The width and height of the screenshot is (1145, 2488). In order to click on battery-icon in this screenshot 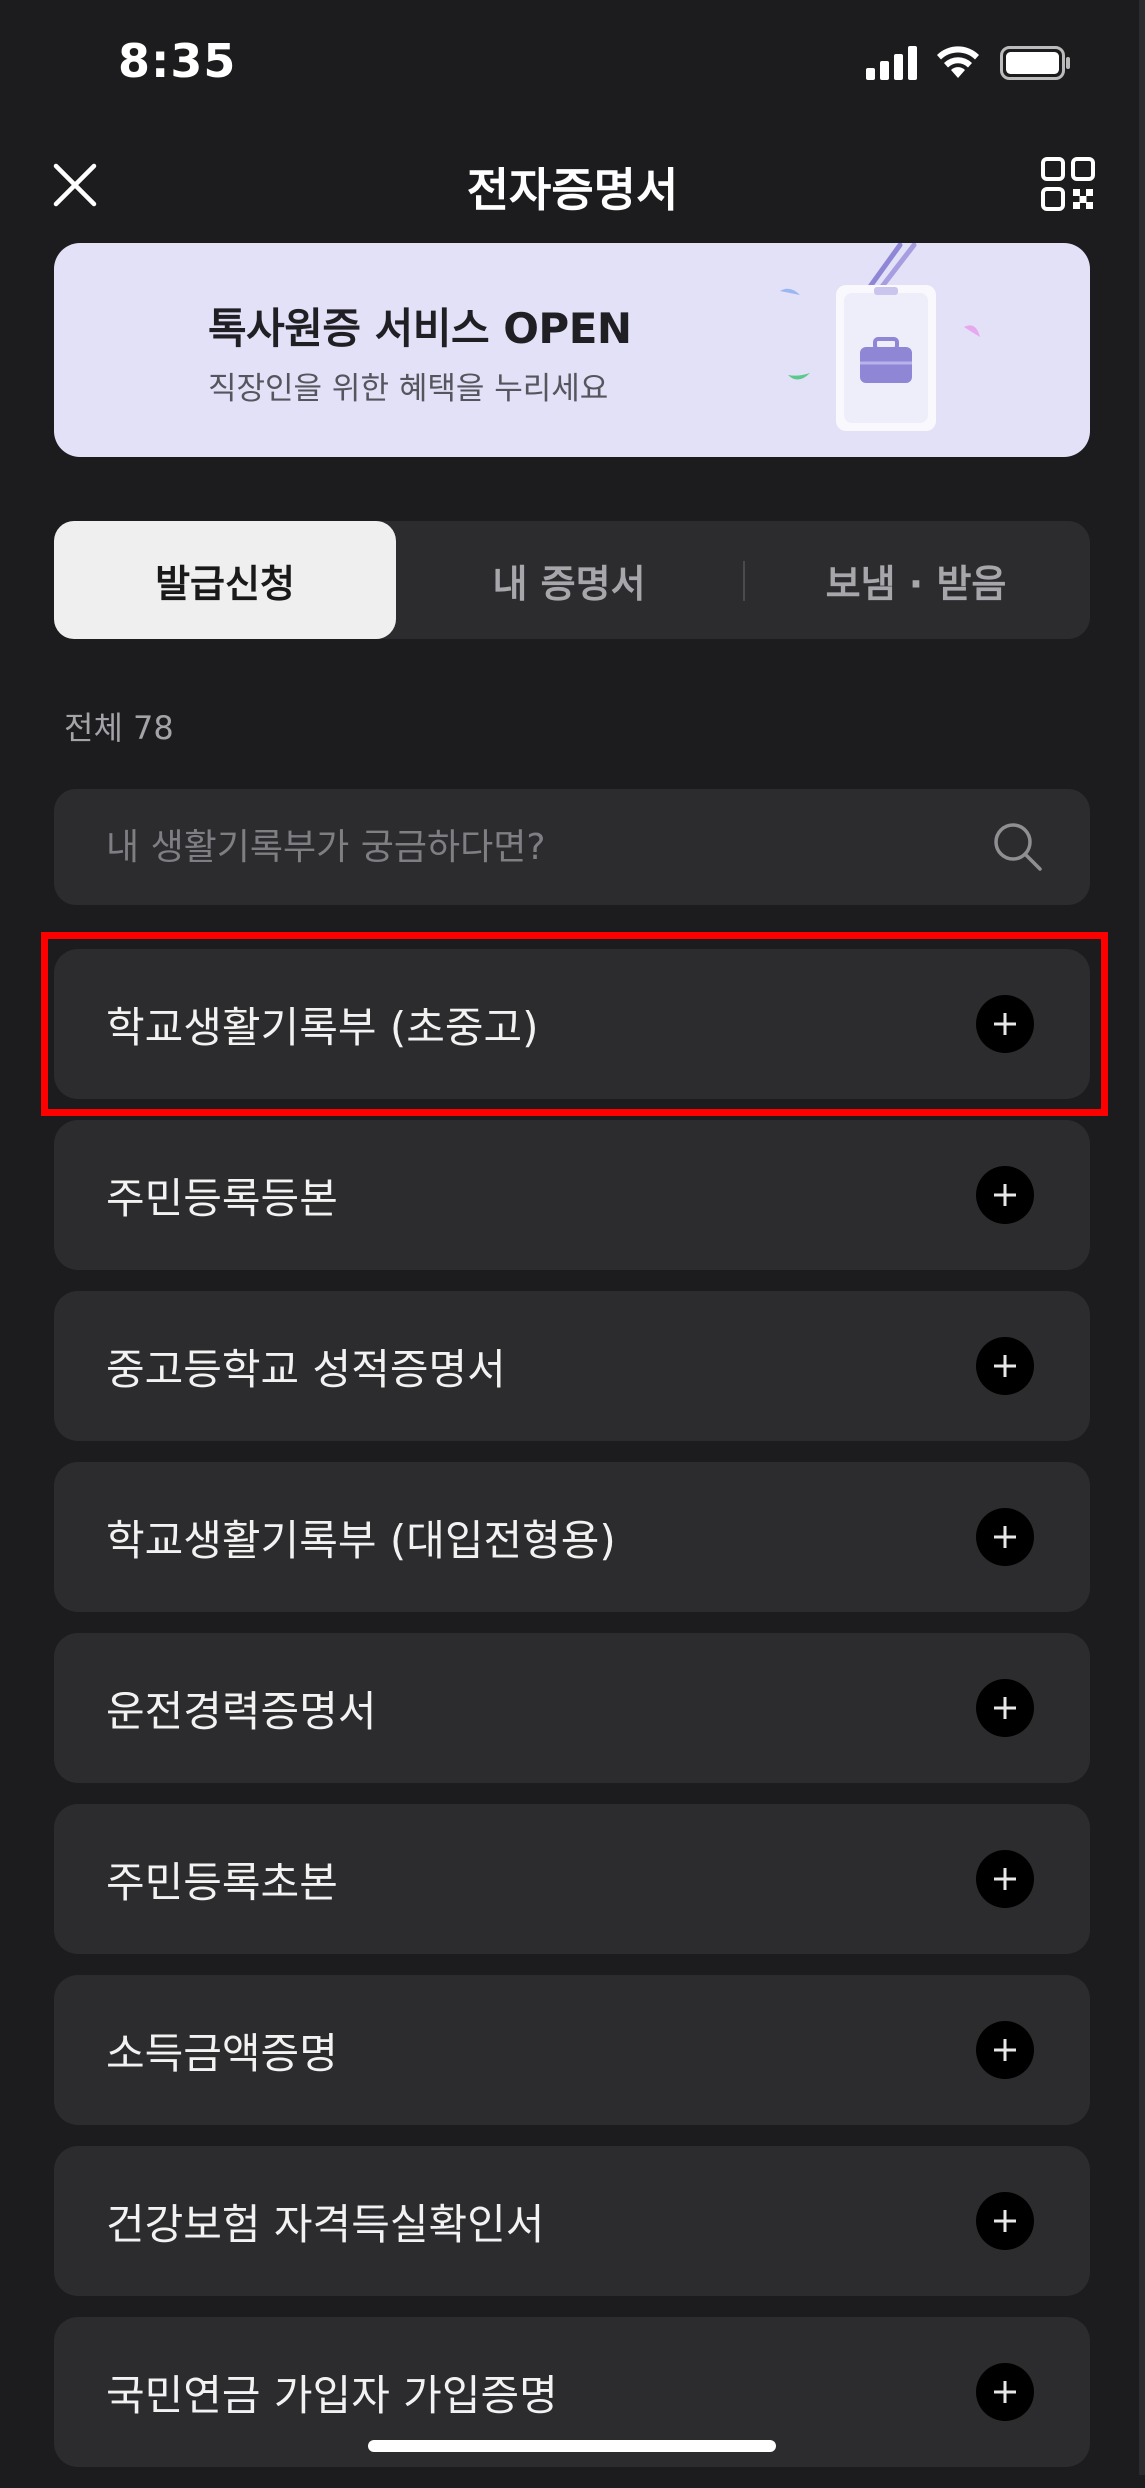, I will do `click(1035, 63)`.